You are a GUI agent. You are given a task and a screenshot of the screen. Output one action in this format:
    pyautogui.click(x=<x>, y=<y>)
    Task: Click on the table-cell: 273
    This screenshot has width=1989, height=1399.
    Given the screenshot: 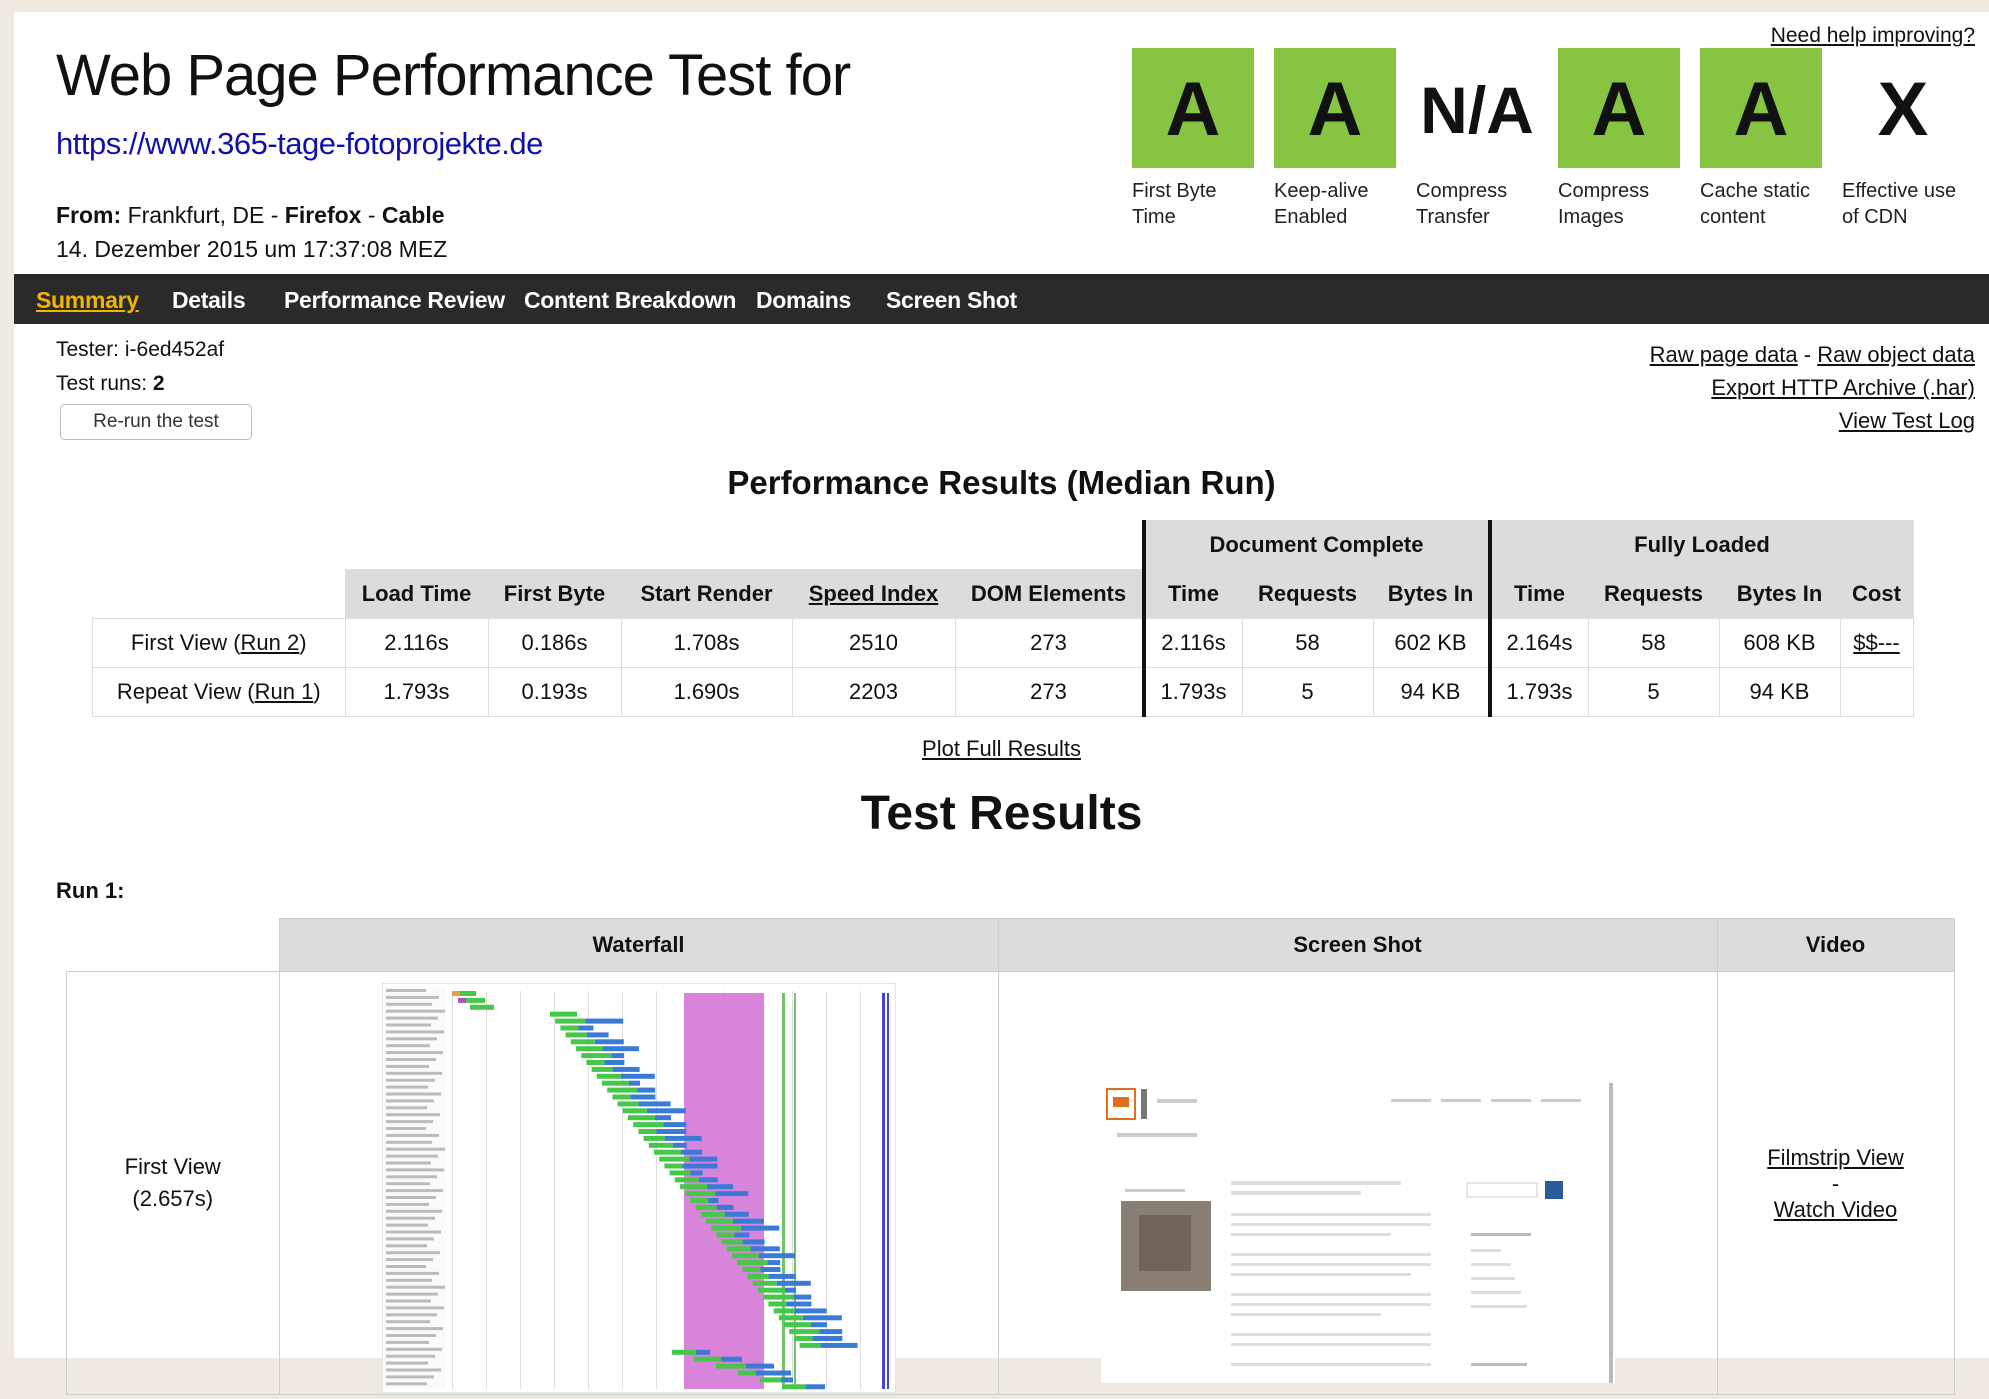 What is the action you would take?
    pyautogui.click(x=1049, y=692)
    